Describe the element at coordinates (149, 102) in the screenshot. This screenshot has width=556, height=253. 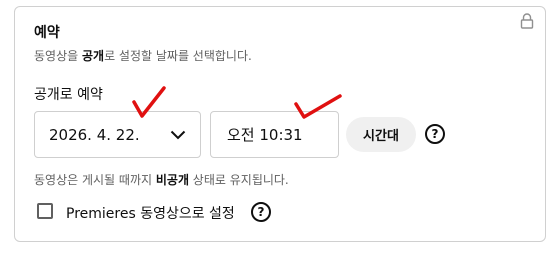
I see `red-checkmark-annotation` at that location.